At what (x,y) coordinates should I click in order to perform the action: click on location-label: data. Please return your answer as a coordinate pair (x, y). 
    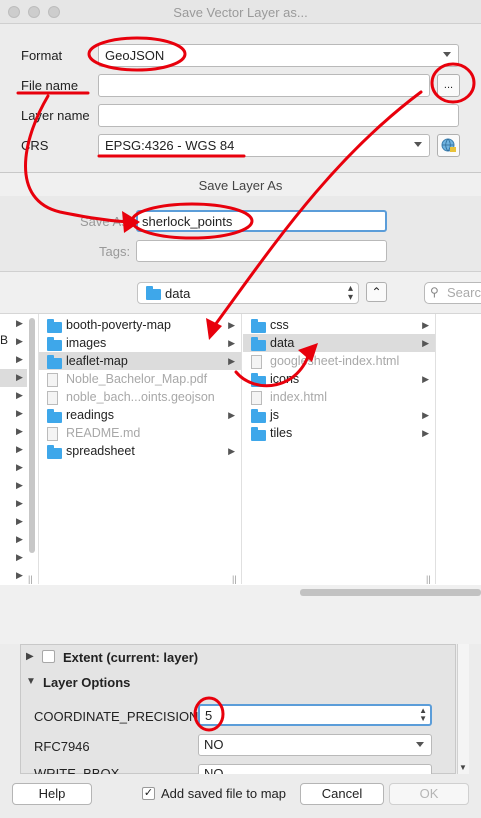
    Looking at the image, I should click on (178, 293).